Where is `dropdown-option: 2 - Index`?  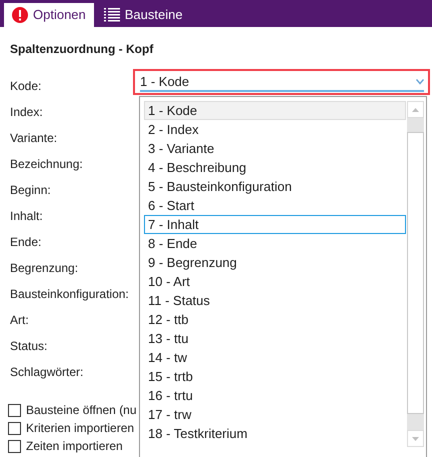 dropdown-option: 2 - Index is located at coordinates (275, 129).